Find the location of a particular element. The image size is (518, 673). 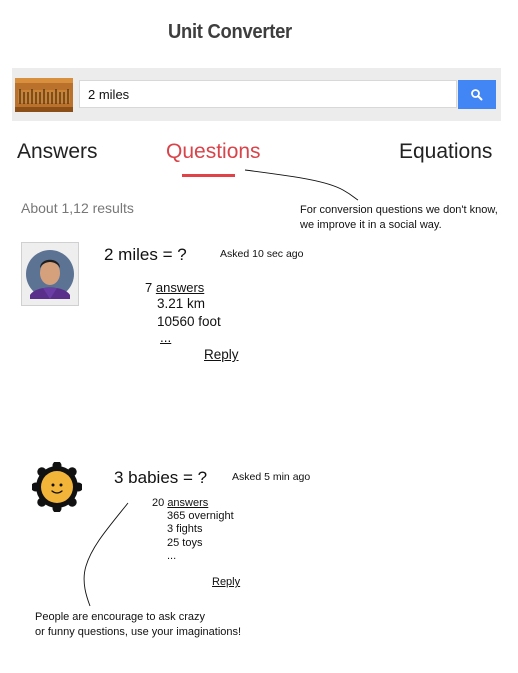

answer-item: 25 toys is located at coordinates (185, 543).